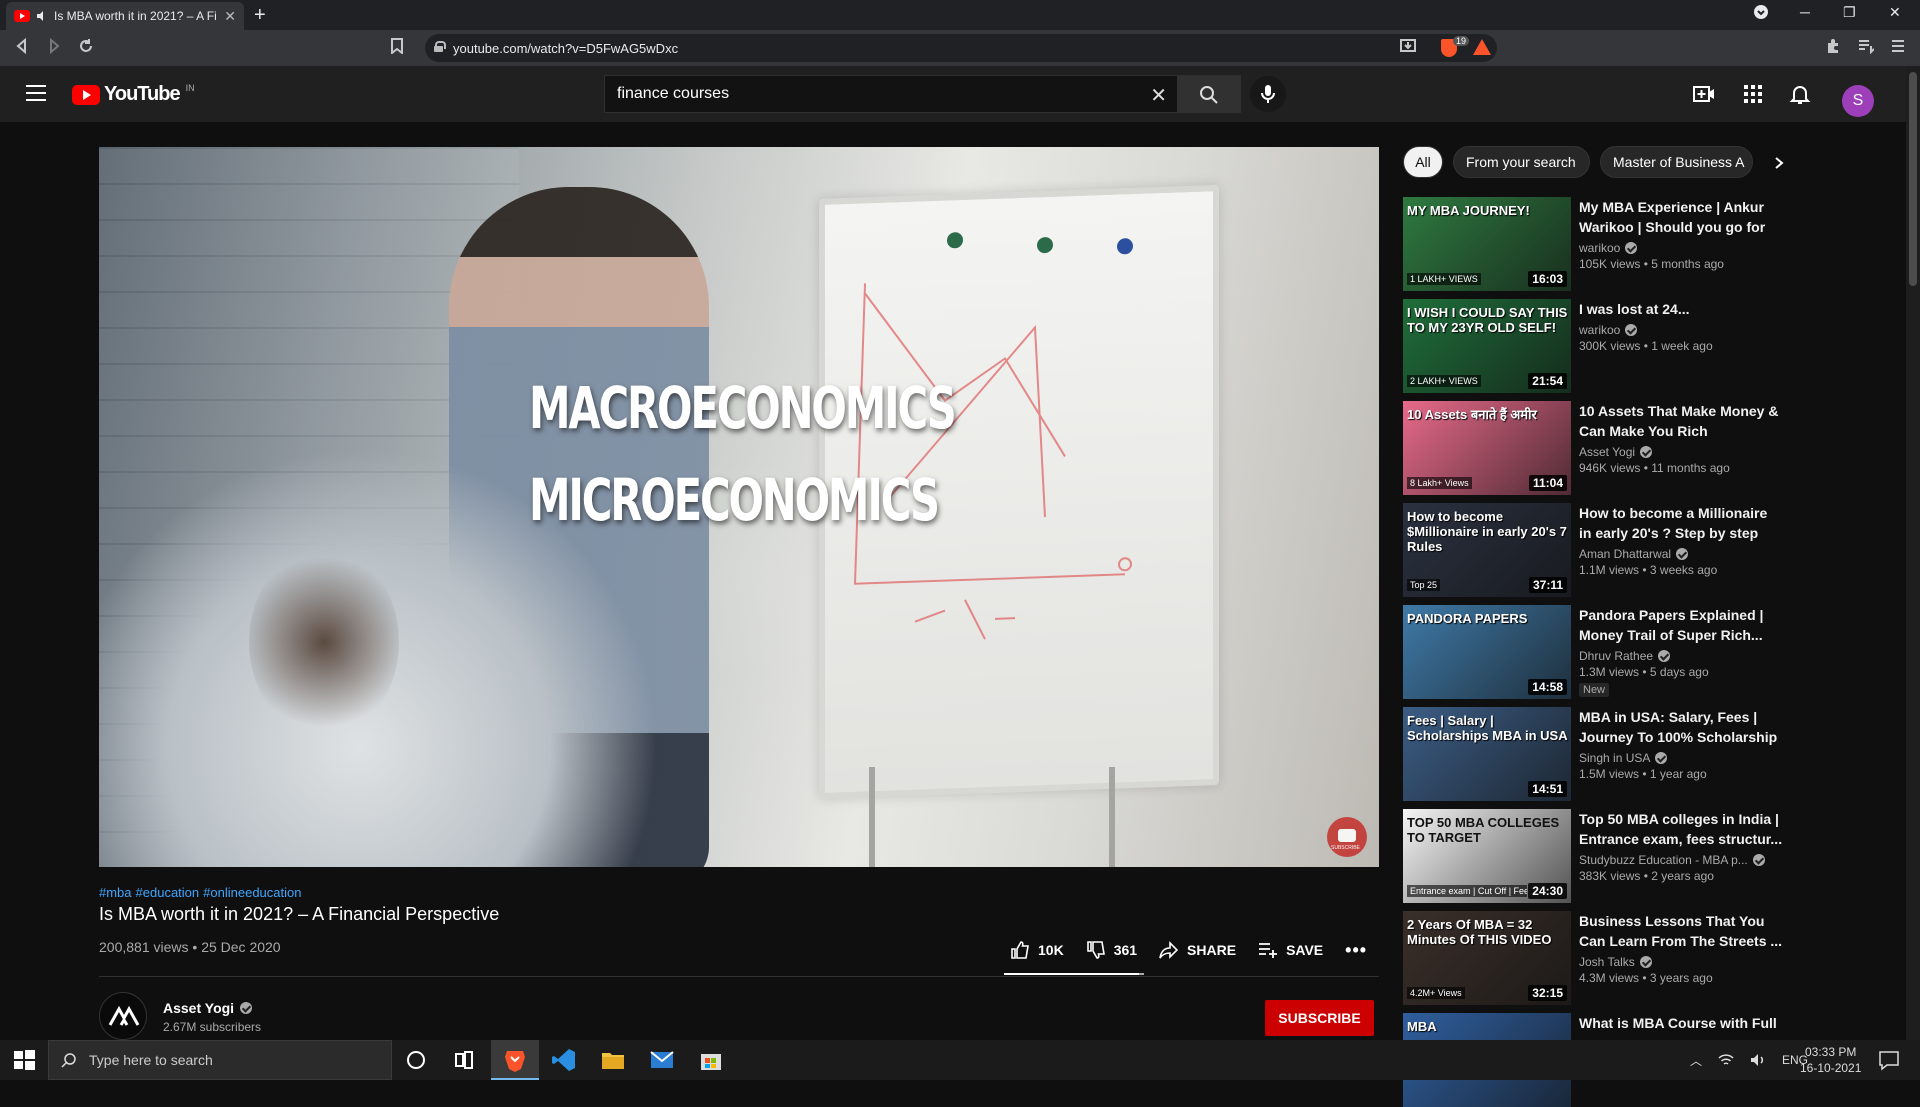 The width and height of the screenshot is (1920, 1107). Describe the element at coordinates (230, 16) in the screenshot. I see `close-tab-icon: ✕` at that location.